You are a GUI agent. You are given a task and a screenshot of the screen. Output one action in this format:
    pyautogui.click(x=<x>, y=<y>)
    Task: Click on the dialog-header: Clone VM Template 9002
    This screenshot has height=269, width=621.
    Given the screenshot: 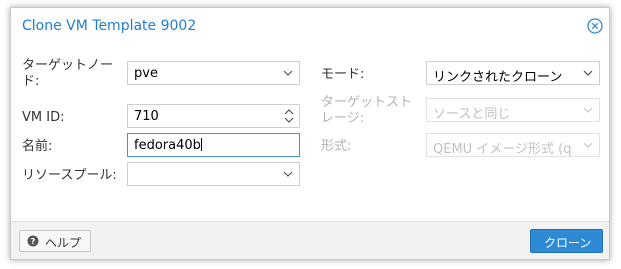 What is the action you would take?
    pyautogui.click(x=310, y=26)
    